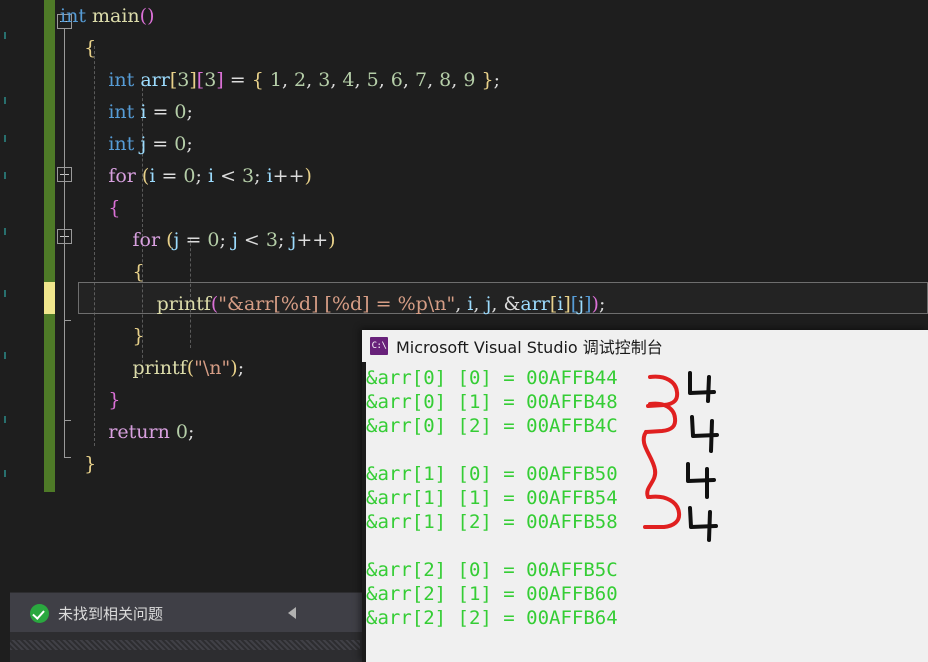  Describe the element at coordinates (5, 298) in the screenshot. I see `editor-outline-strip` at that location.